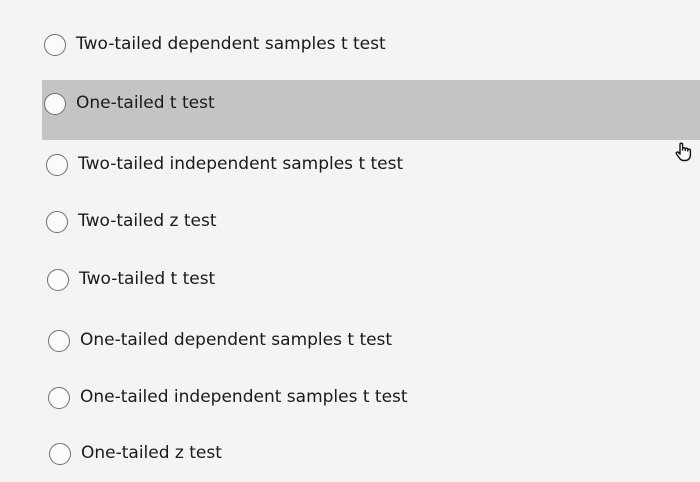 The image size is (700, 482). I want to click on option-one-tailed-independent-samples-t-test: One-tailed independent samples t test, so click(350, 397).